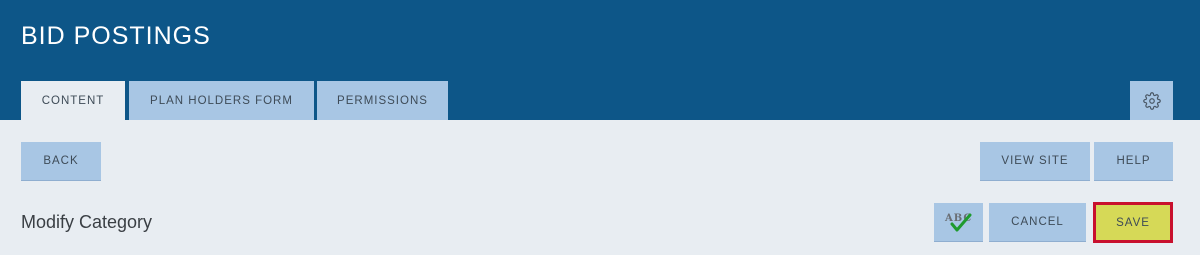  I want to click on module-title: BID POSTINGS, so click(116, 36).